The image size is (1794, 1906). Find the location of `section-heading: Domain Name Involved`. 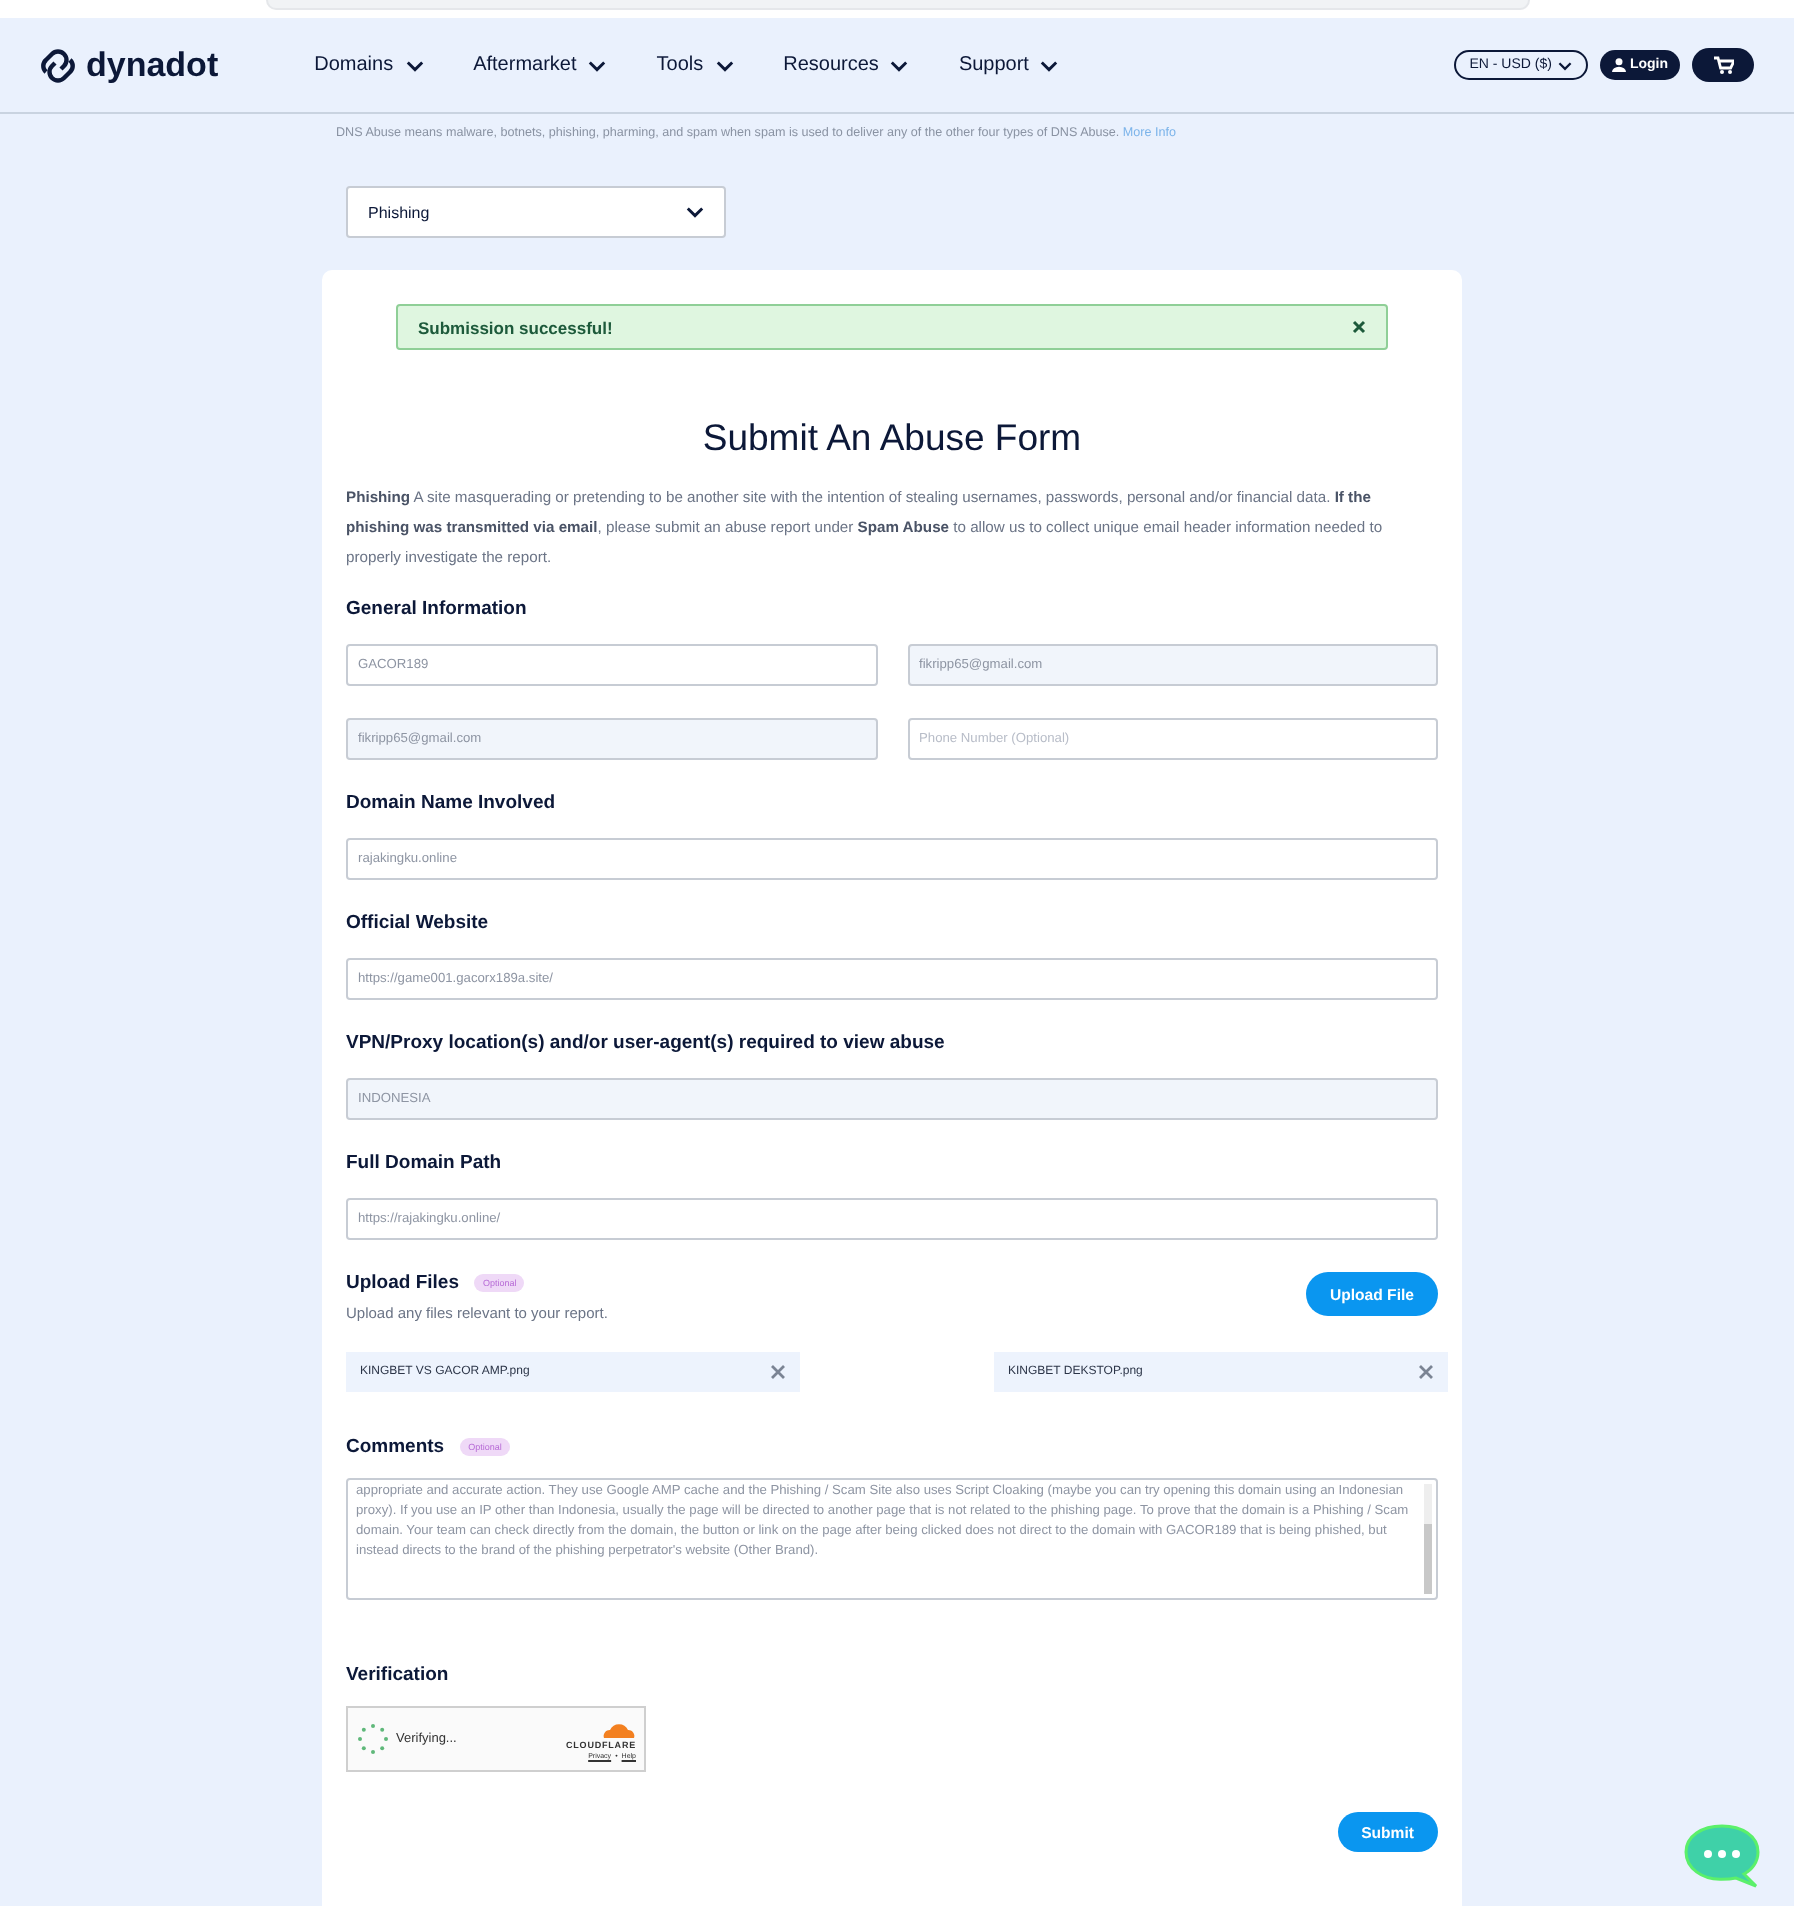

section-heading: Domain Name Involved is located at coordinates (452, 803).